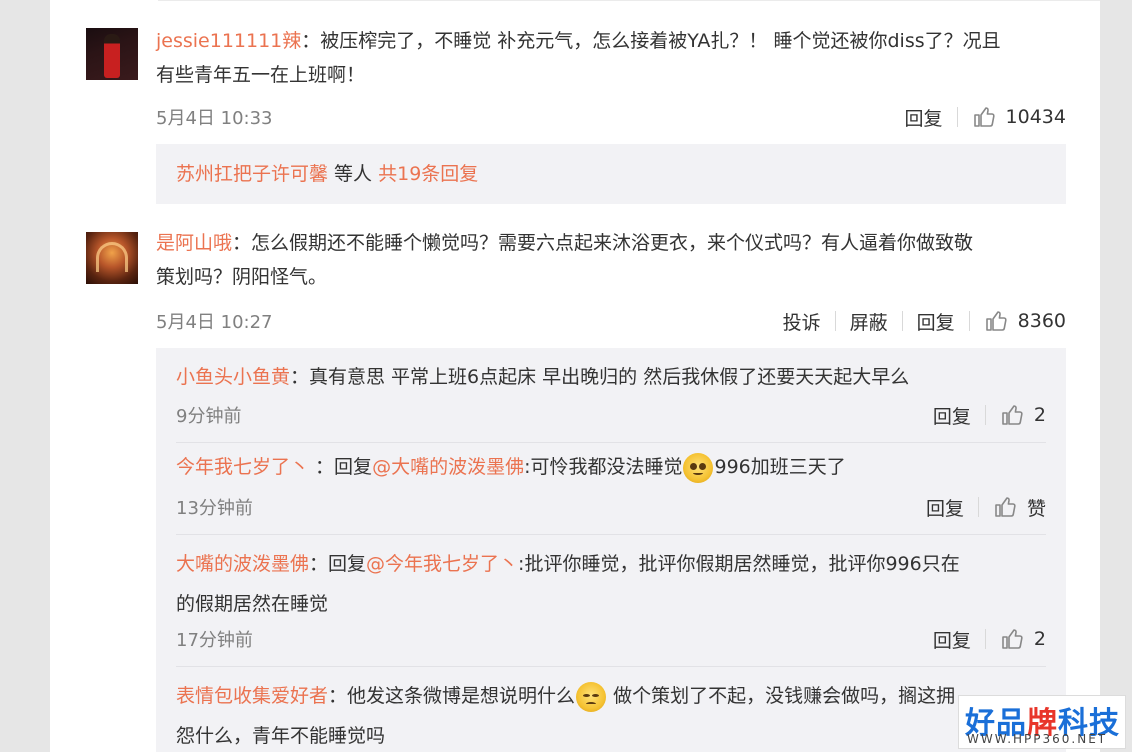 Image resolution: width=1132 pixels, height=752 pixels. What do you see at coordinates (194, 243) in the screenshot?
I see `comment-author: 是阿山哦` at bounding box center [194, 243].